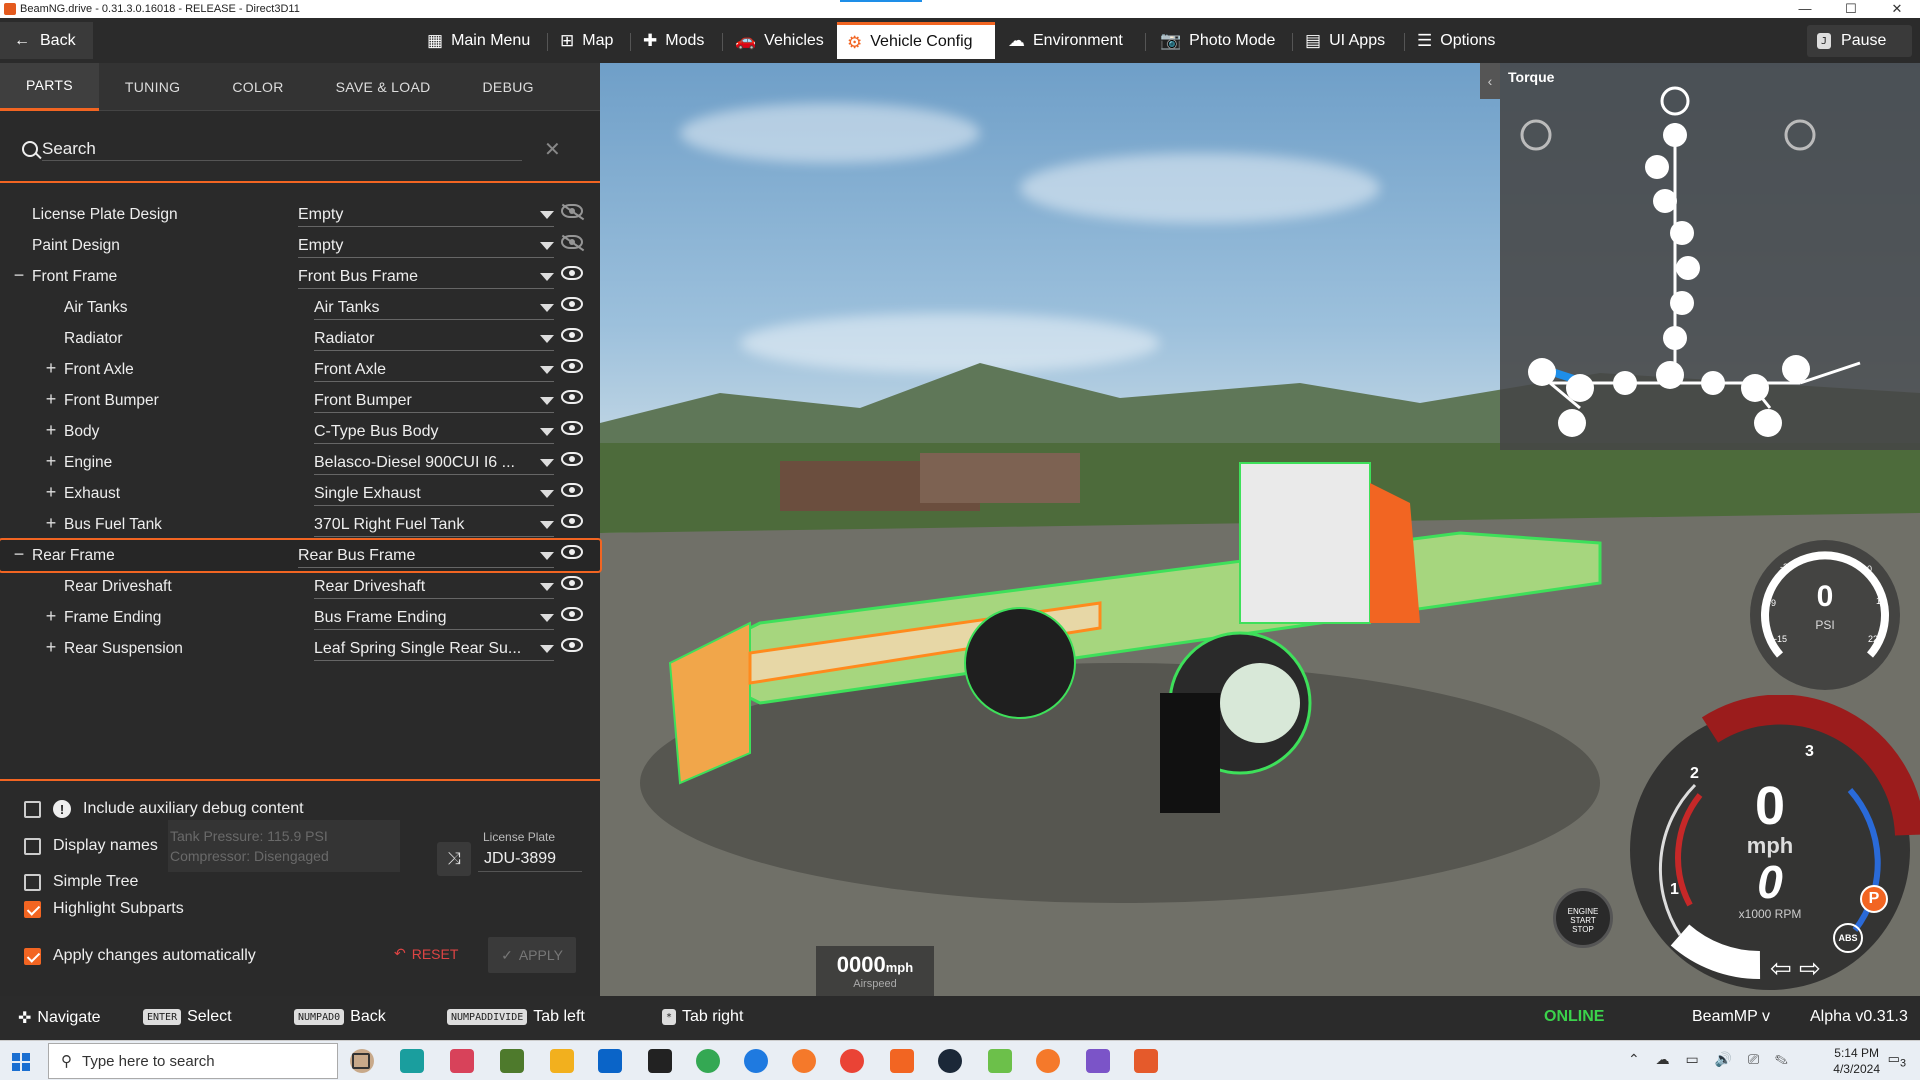  Describe the element at coordinates (383, 87) in the screenshot. I see `tab-save-load: SAVE & LOAD` at that location.